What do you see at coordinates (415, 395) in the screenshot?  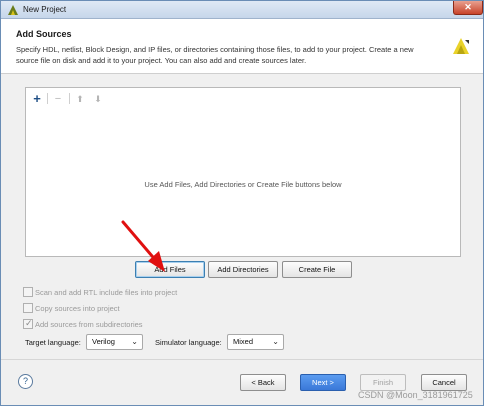 I see `watermark-text: CSDN @Moon_3181961725` at bounding box center [415, 395].